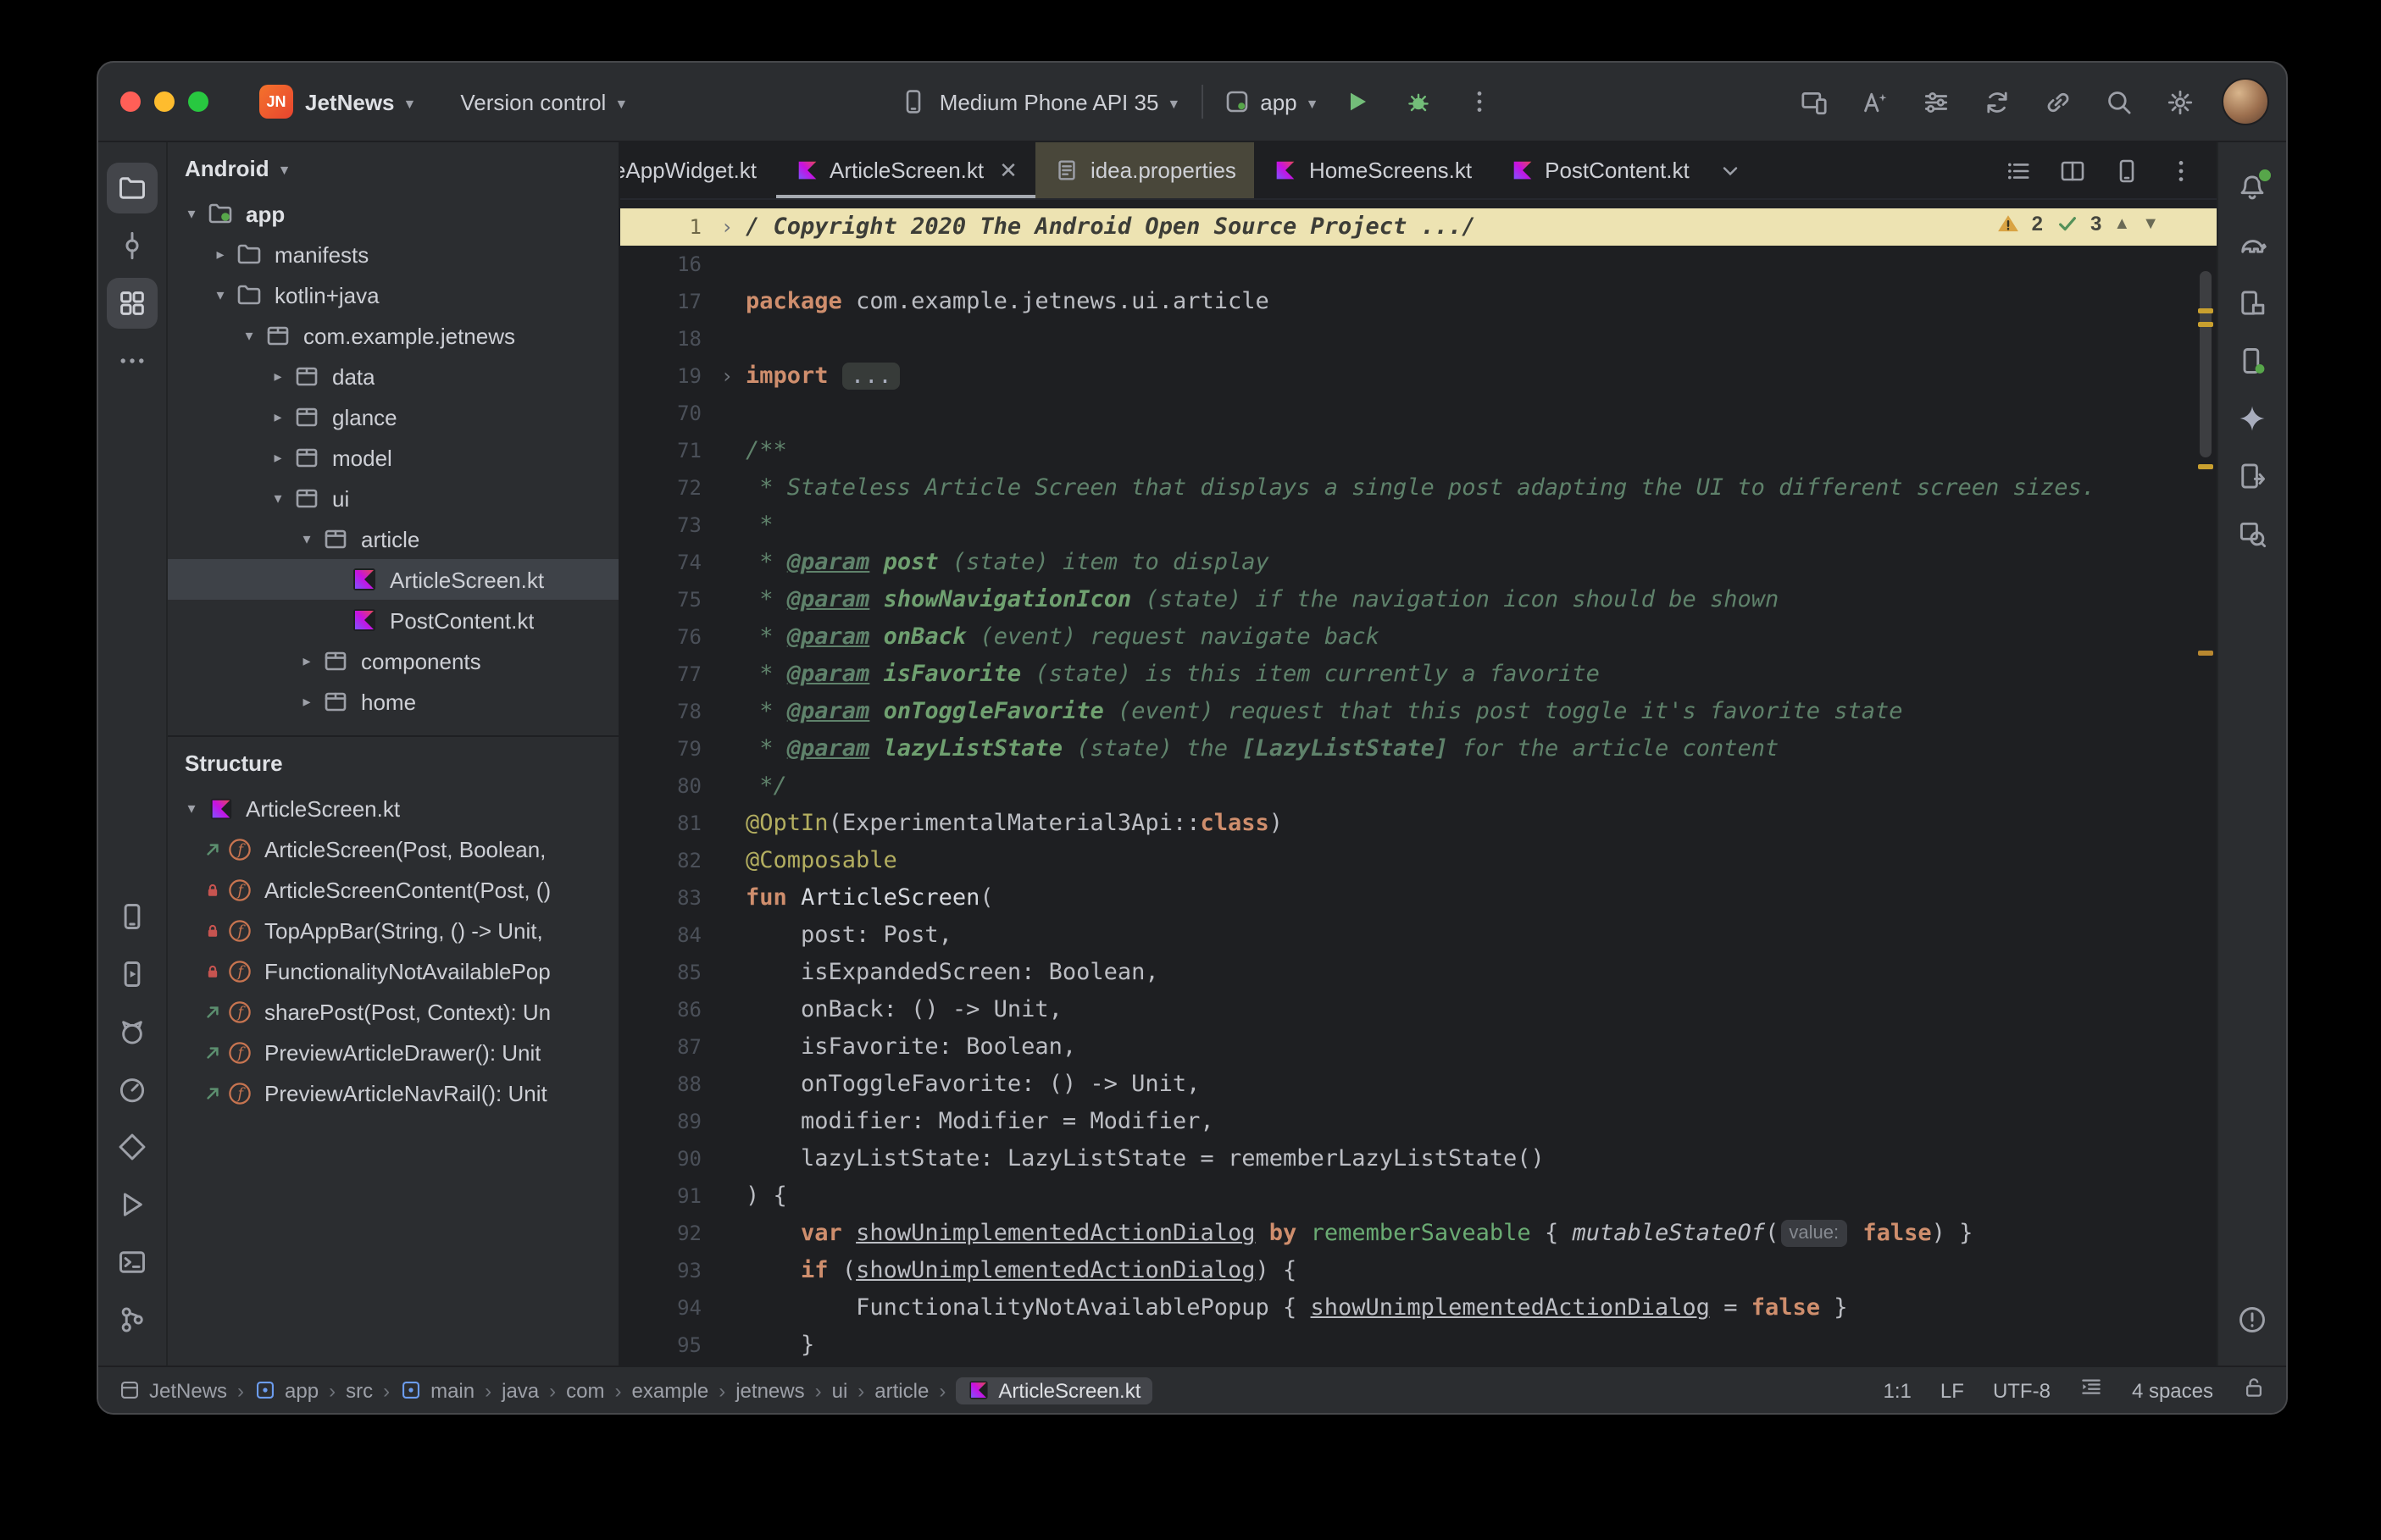 This screenshot has width=2381, height=1540. What do you see at coordinates (198, 101) in the screenshot?
I see `zoom-window-button` at bounding box center [198, 101].